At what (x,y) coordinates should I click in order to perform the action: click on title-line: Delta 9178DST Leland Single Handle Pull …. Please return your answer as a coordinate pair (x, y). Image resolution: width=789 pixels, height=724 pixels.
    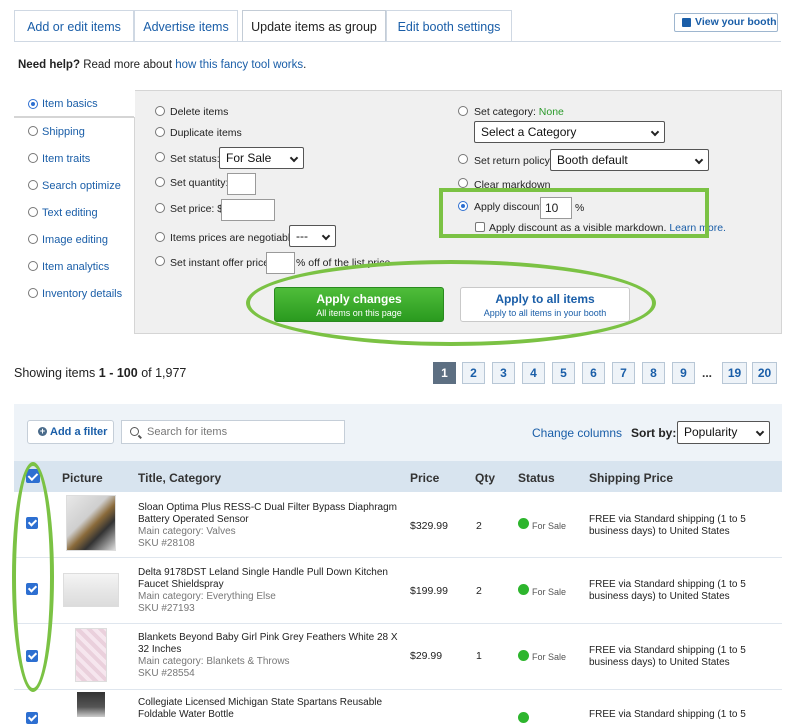
    Looking at the image, I should click on (263, 572).